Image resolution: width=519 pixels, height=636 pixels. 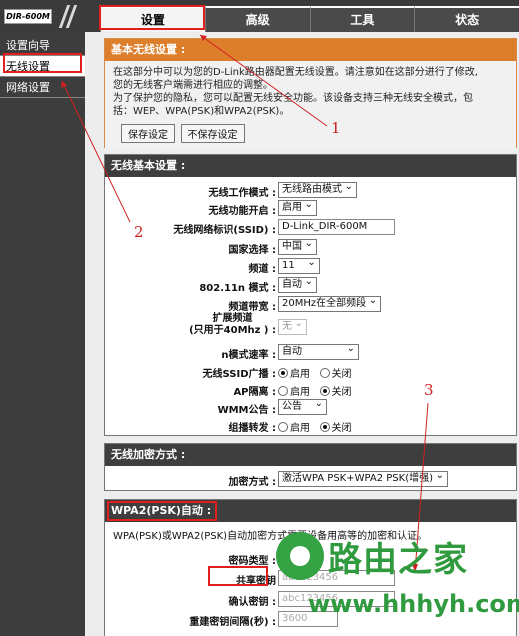 I want to click on annotation-number-1: 1, so click(x=336, y=128).